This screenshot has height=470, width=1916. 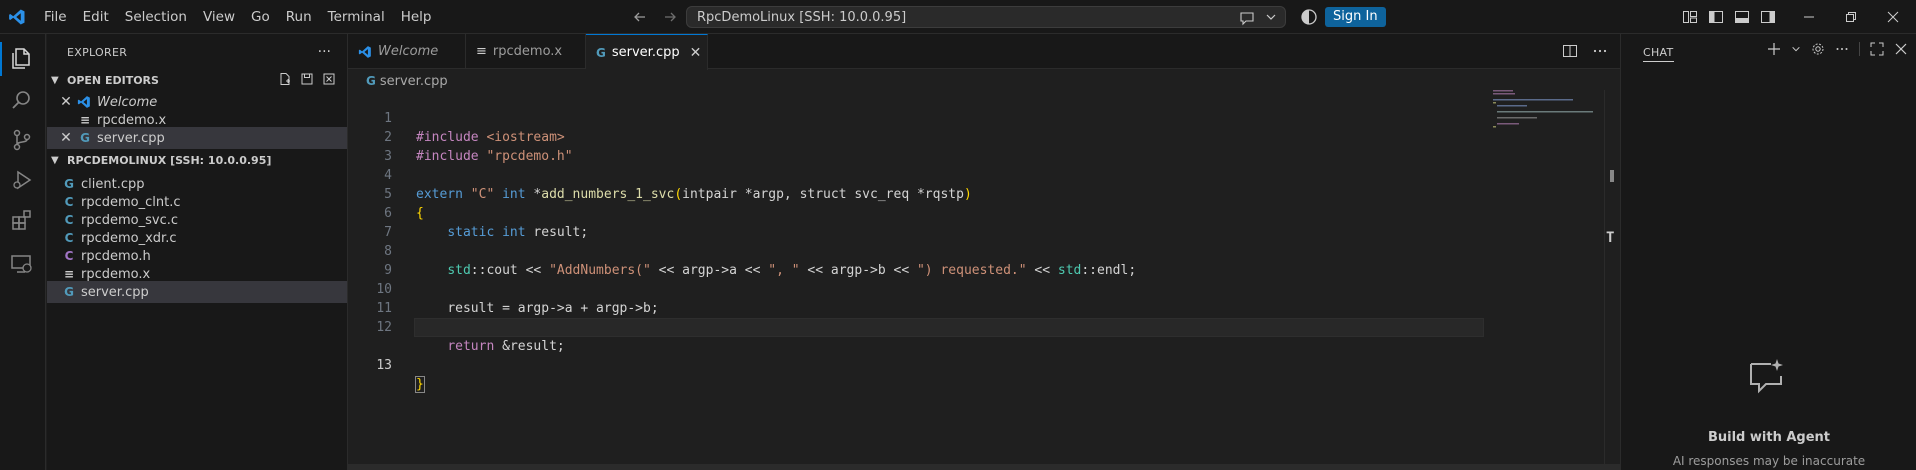 What do you see at coordinates (1611, 280) in the screenshot?
I see `vertical-scrollbar` at bounding box center [1611, 280].